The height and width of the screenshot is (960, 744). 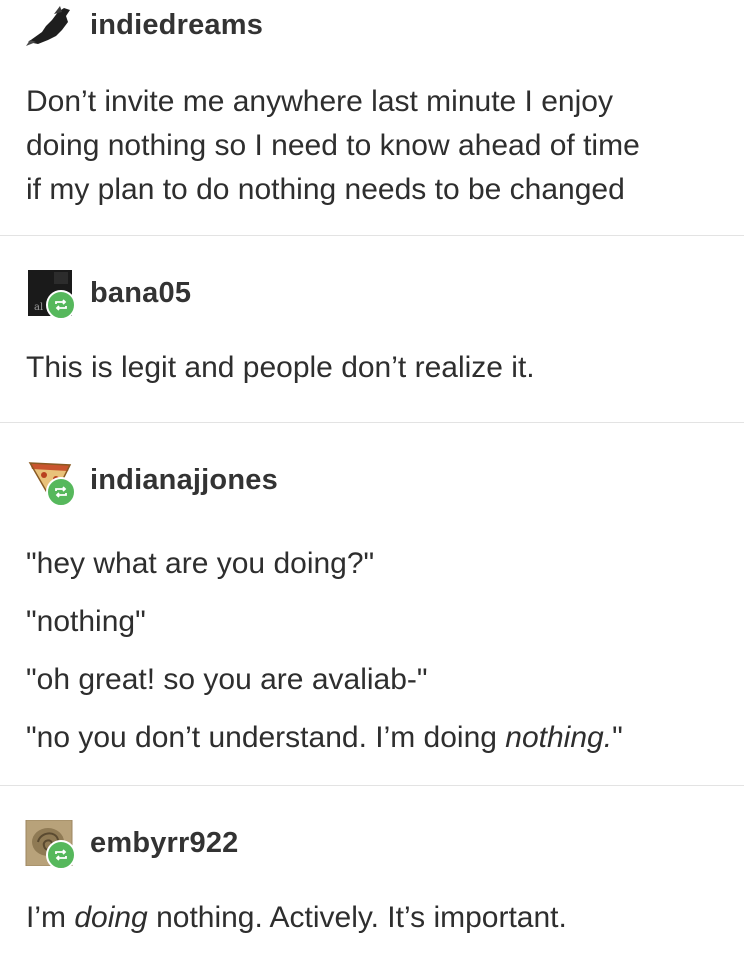 What do you see at coordinates (38, 307) in the screenshot?
I see `svg-text: al` at bounding box center [38, 307].